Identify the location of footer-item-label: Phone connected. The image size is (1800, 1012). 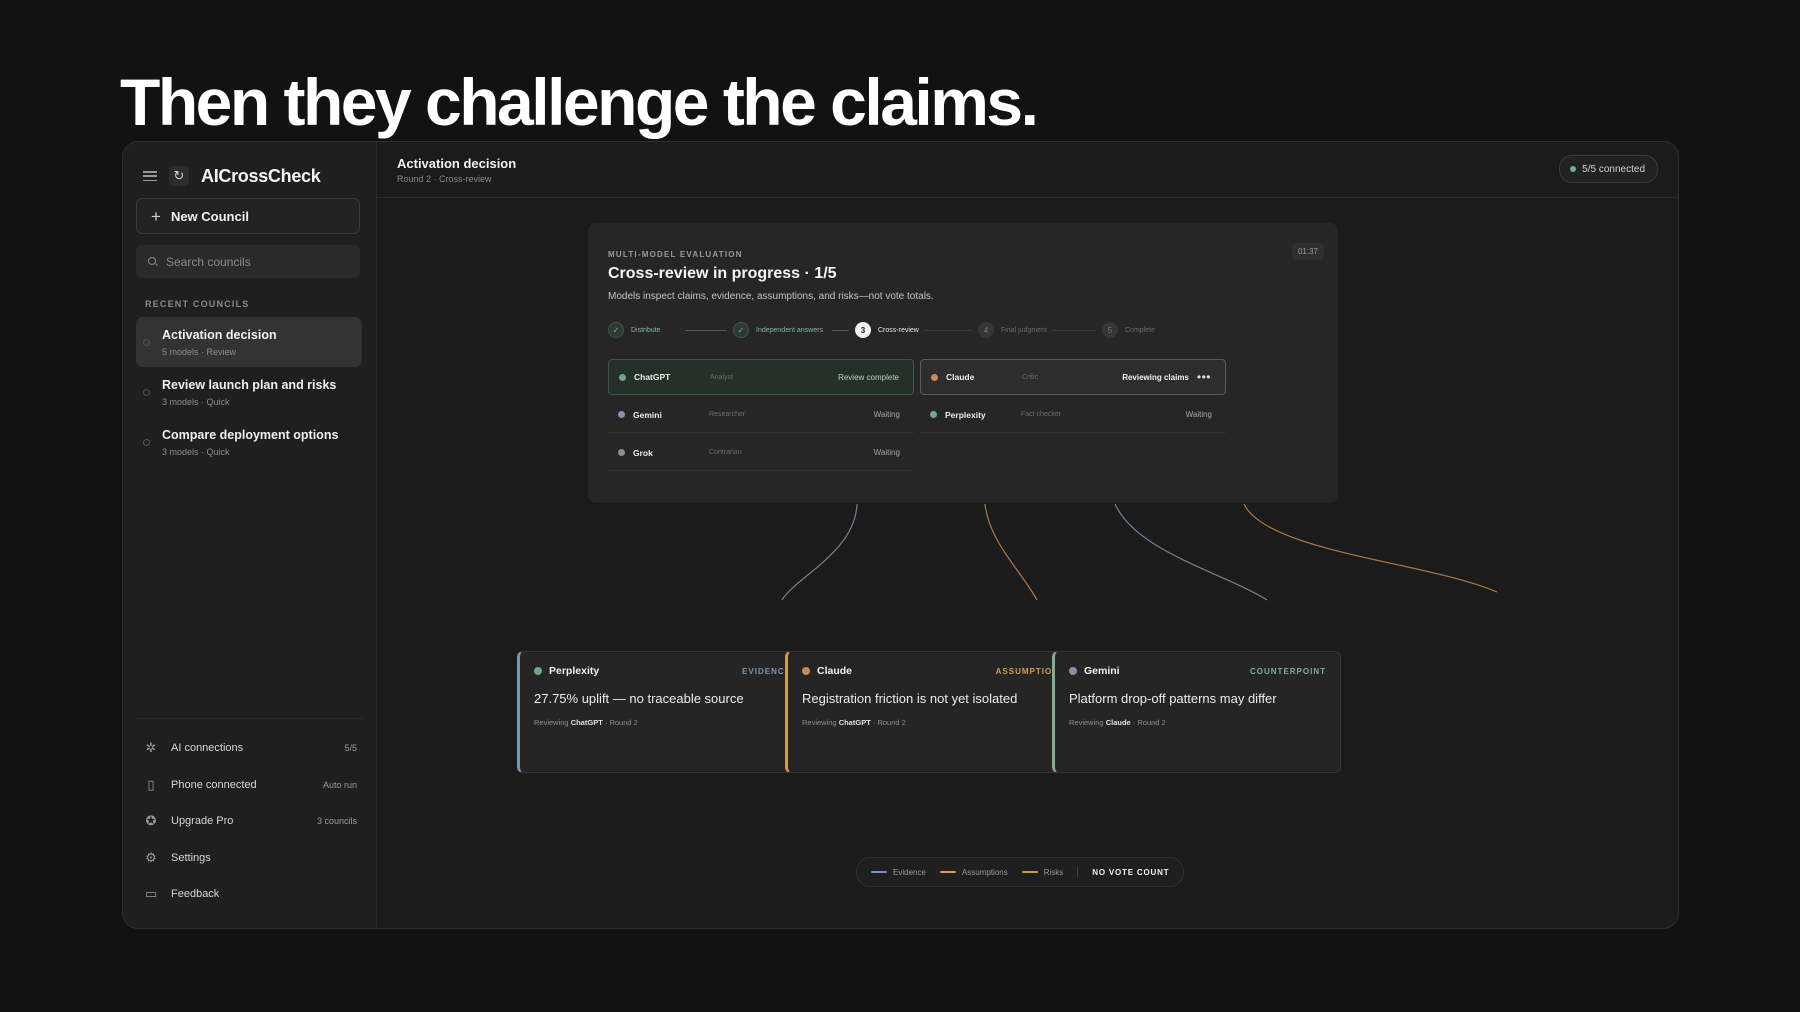
(214, 784).